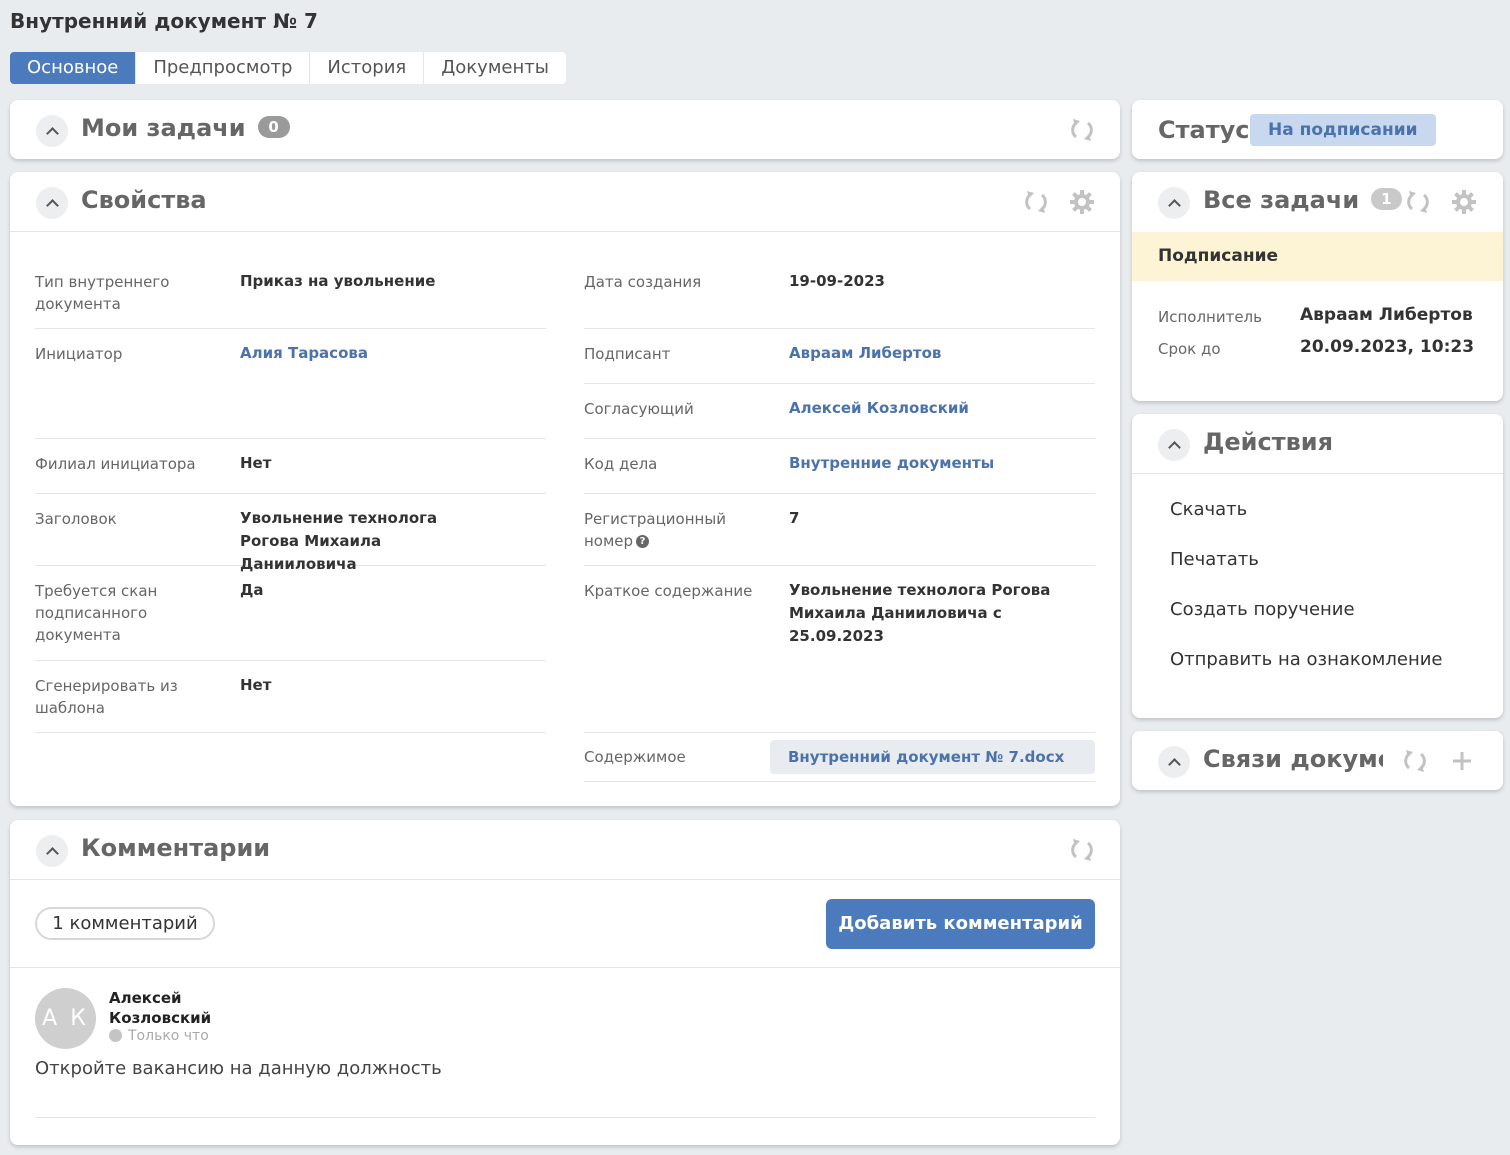 The width and height of the screenshot is (1510, 1155). I want to click on task-count-badge: 1, so click(1386, 199).